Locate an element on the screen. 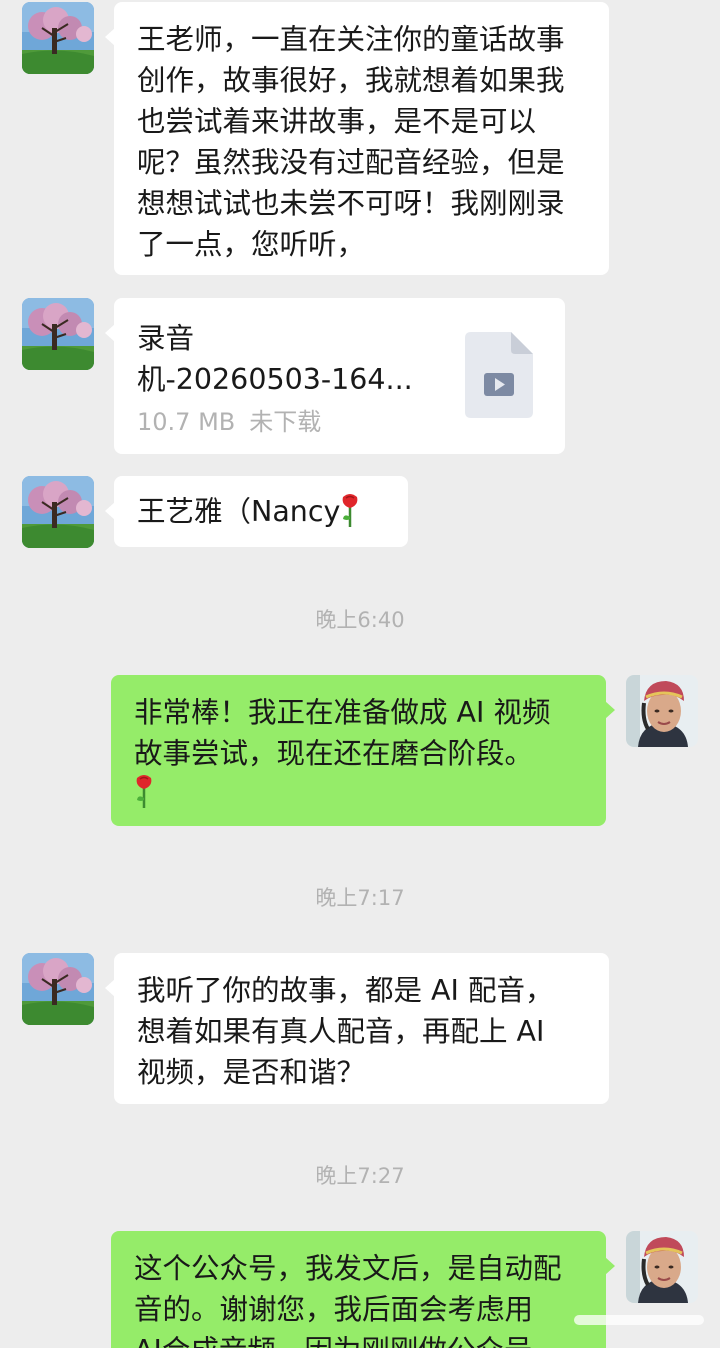 This screenshot has width=720, height=1348. message-bubble: 王艺雅（Nancy is located at coordinates (256, 511).